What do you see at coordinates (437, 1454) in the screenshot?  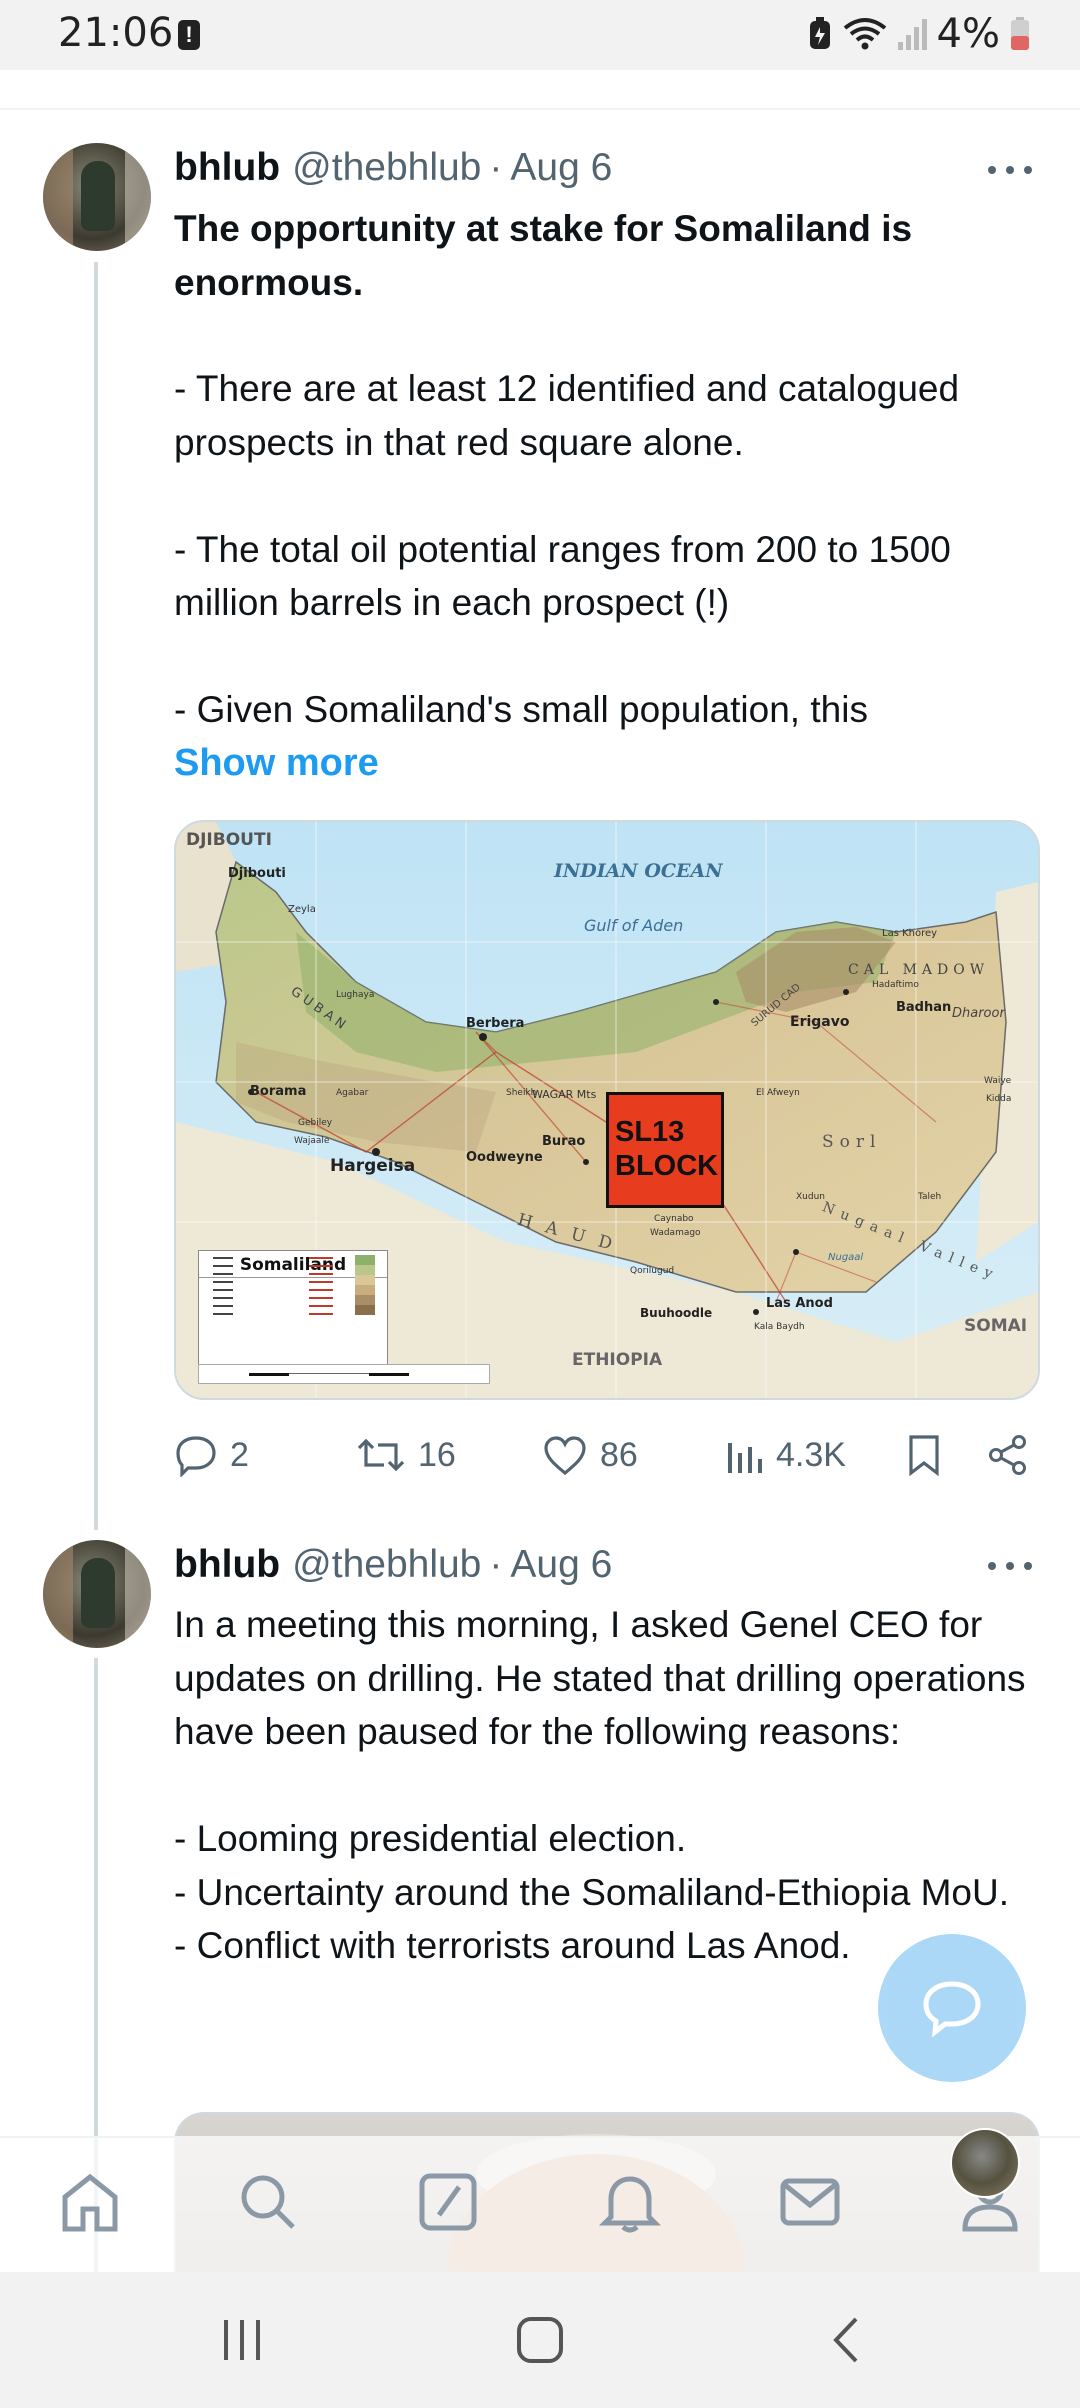 I see `repost-count: 16` at bounding box center [437, 1454].